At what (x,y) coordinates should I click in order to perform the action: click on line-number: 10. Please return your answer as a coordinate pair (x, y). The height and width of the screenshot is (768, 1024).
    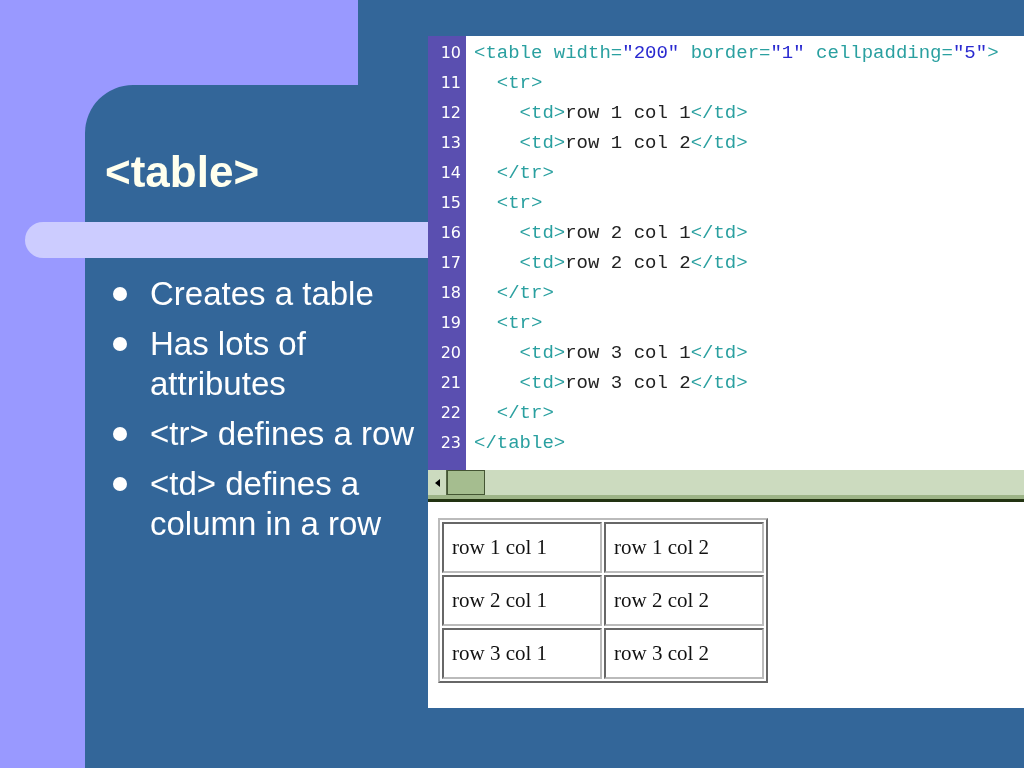
    Looking at the image, I should click on (450, 53).